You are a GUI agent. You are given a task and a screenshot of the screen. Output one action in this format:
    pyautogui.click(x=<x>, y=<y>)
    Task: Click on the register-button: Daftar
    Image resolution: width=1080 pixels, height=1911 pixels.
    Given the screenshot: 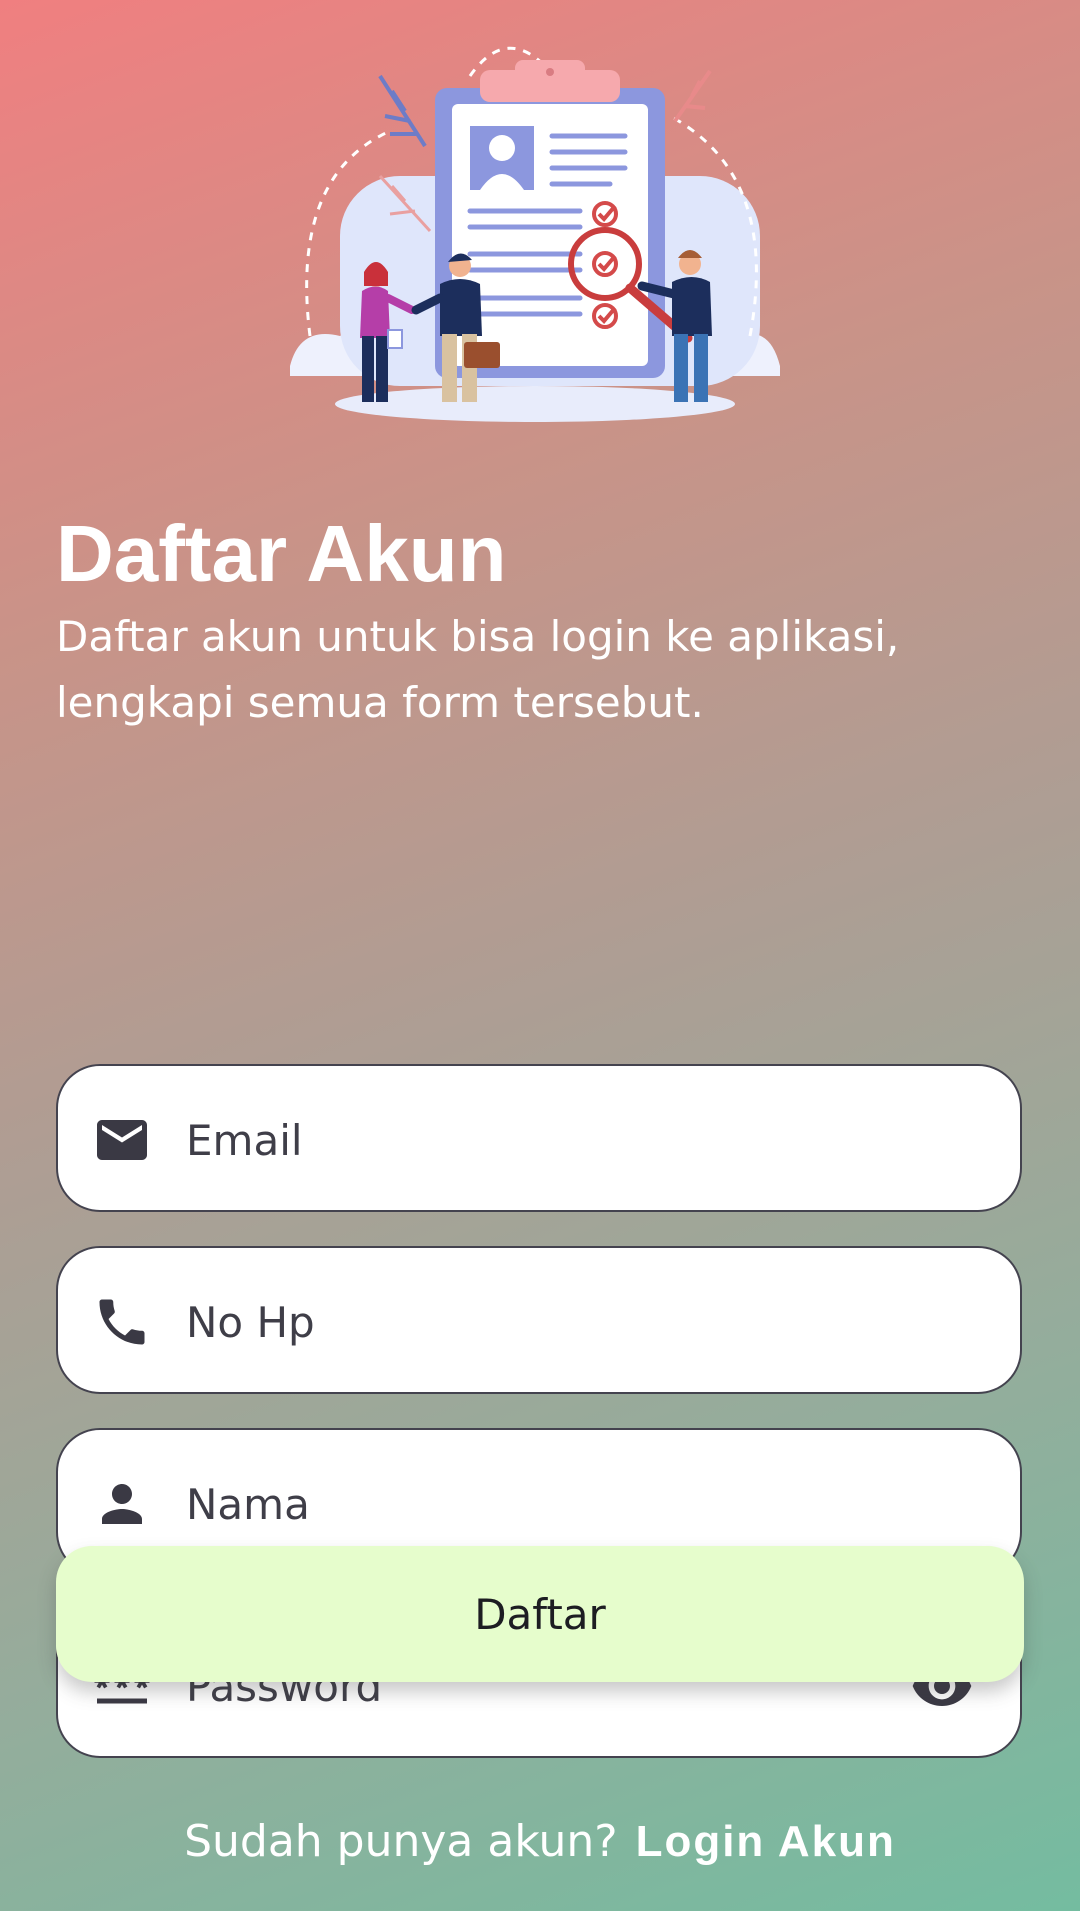 What is the action you would take?
    pyautogui.click(x=540, y=1614)
    